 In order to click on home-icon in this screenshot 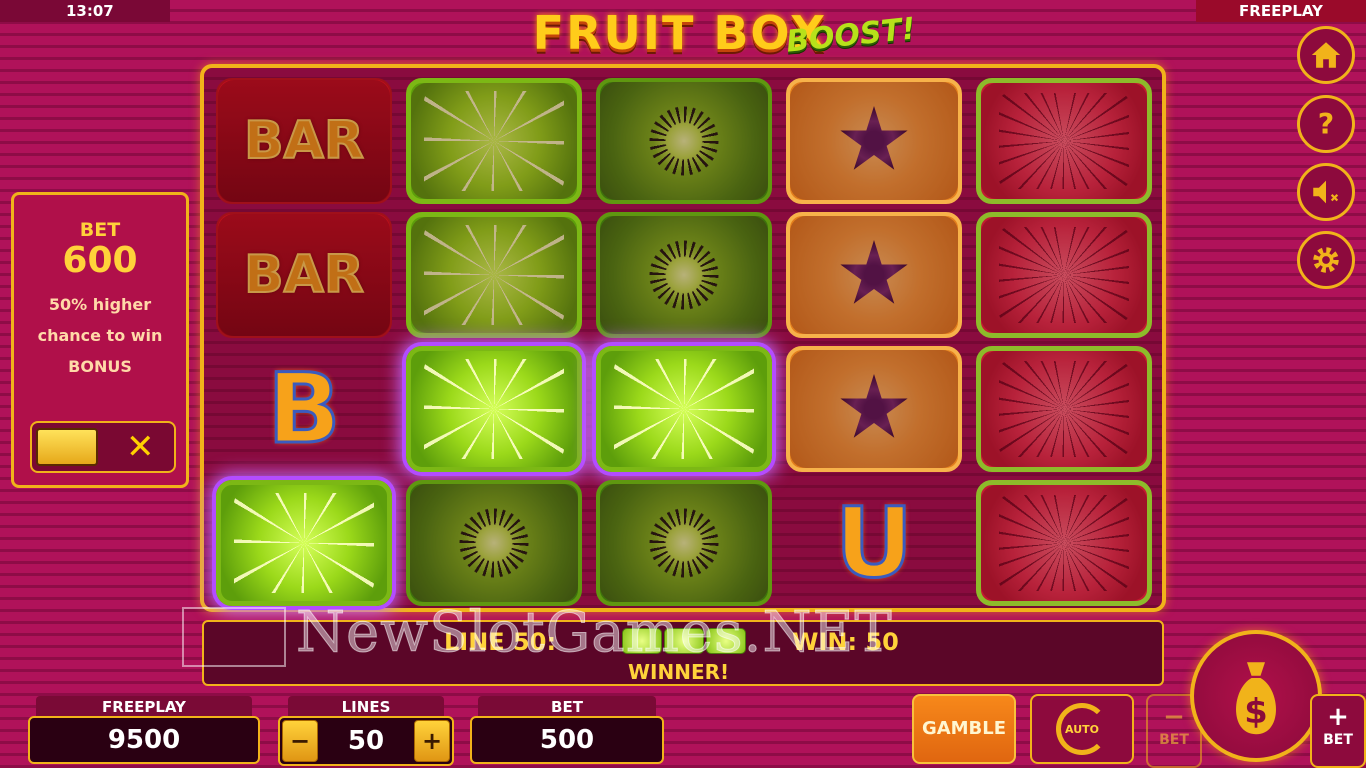, I will do `click(1326, 55)`.